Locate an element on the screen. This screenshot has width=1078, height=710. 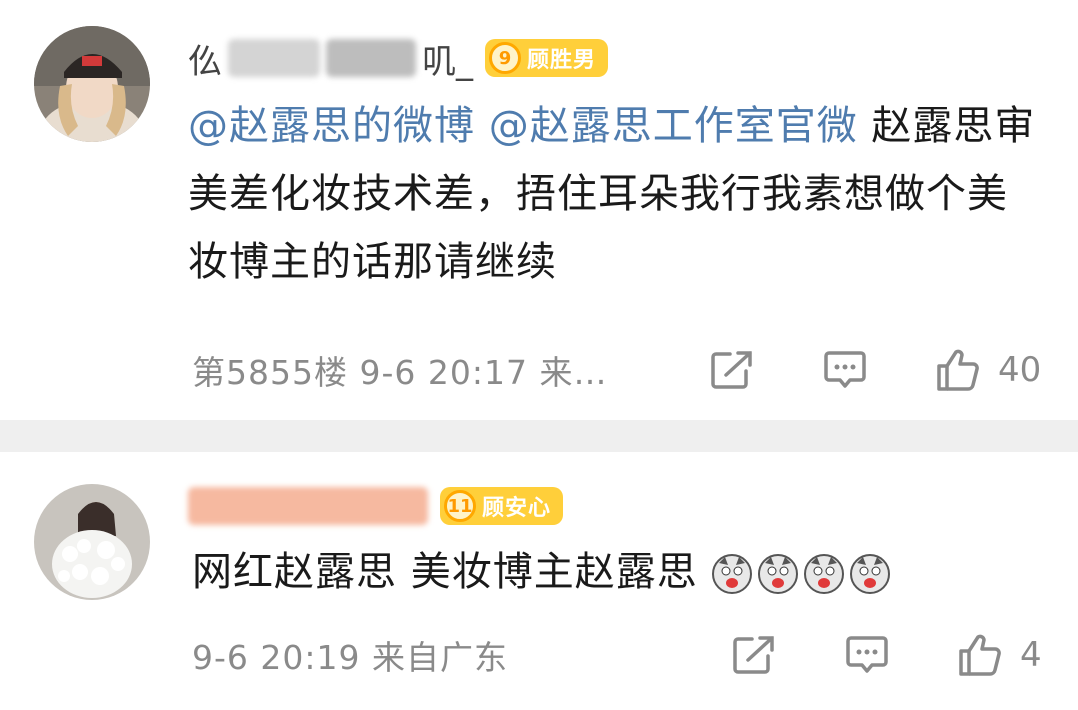
username-row: 仫 叽_ 9 顾胜男 is located at coordinates (398, 58).